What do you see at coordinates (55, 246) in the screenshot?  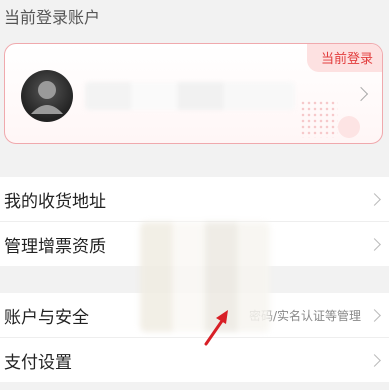 I see `menu-item-label: 管理增票资质` at bounding box center [55, 246].